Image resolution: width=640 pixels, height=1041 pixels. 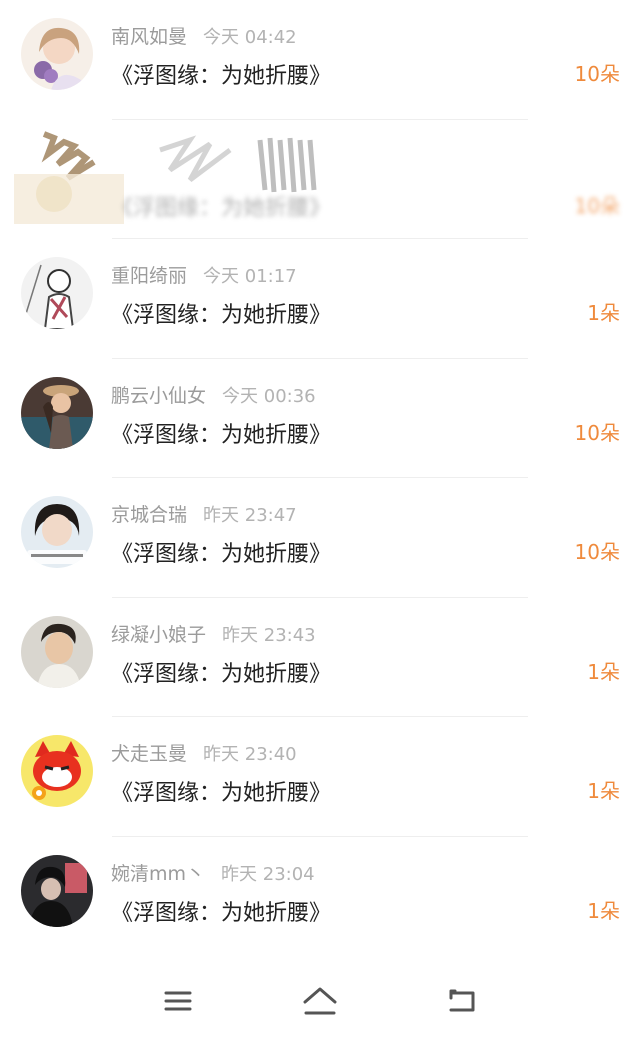 What do you see at coordinates (320, 1001) in the screenshot?
I see `home-icon` at bounding box center [320, 1001].